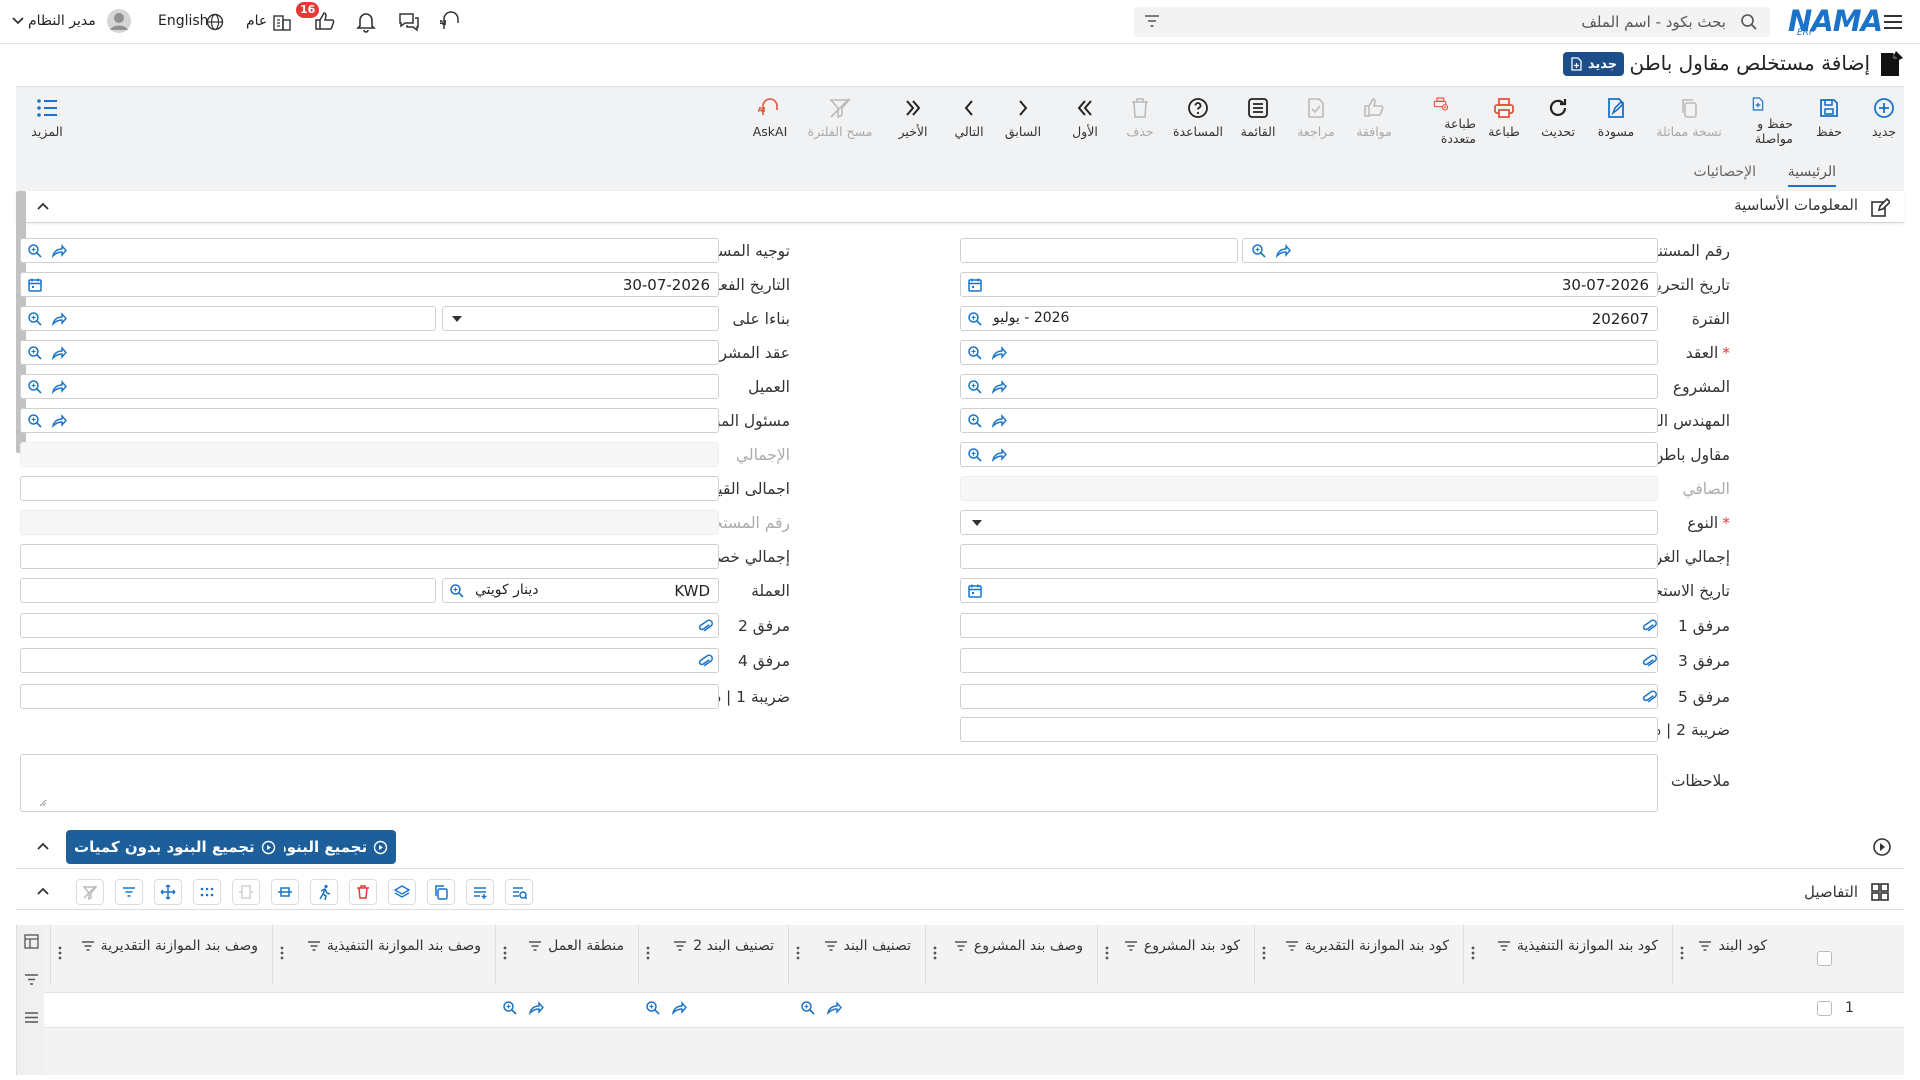  Describe the element at coordinates (369, 488) in the screenshot. I see `total-due-field` at that location.